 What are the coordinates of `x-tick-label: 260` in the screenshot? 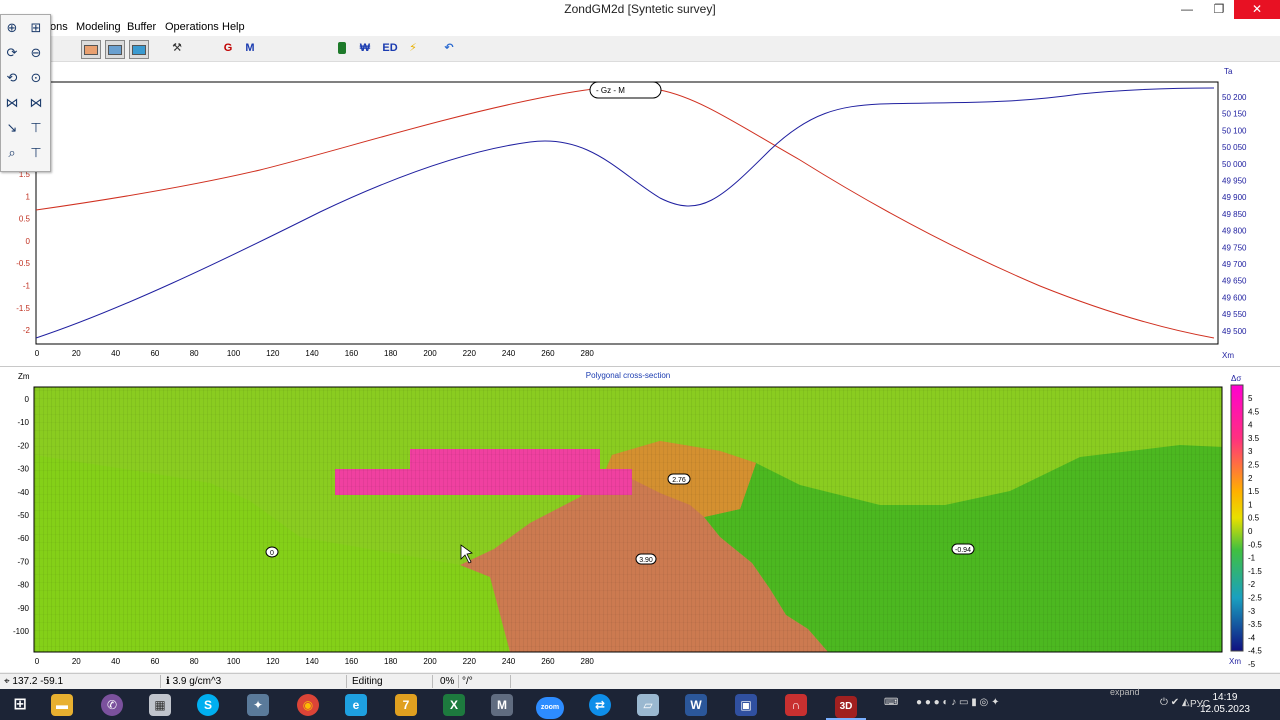 It's located at (548, 353).